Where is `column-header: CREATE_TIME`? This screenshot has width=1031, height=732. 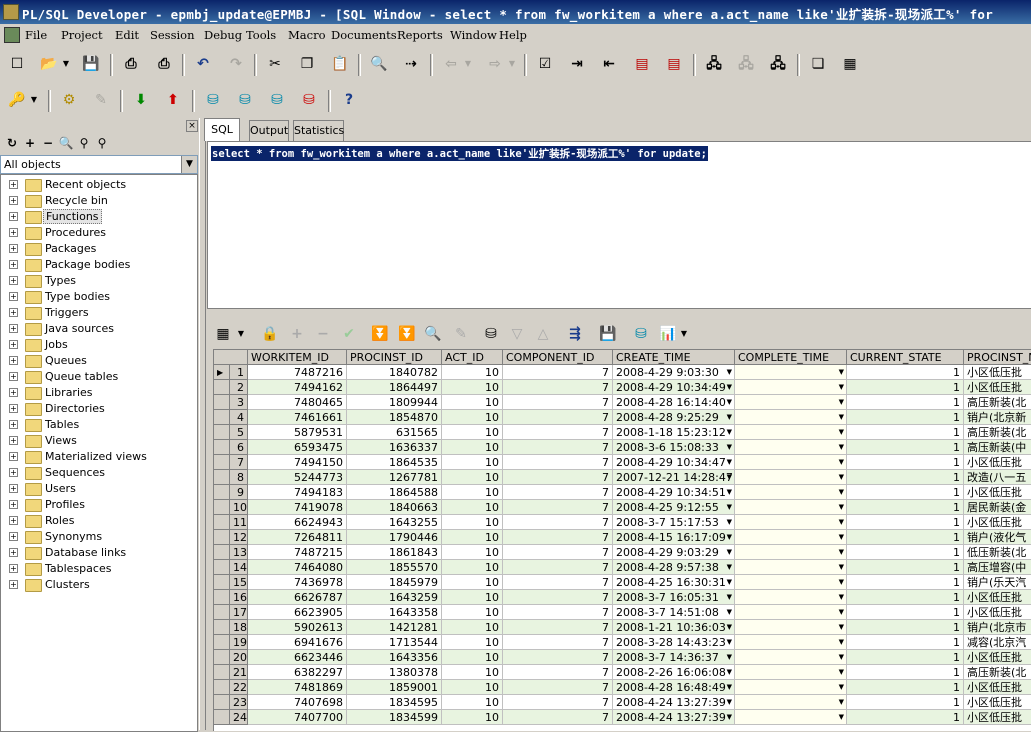
column-header: CREATE_TIME is located at coordinates (674, 357).